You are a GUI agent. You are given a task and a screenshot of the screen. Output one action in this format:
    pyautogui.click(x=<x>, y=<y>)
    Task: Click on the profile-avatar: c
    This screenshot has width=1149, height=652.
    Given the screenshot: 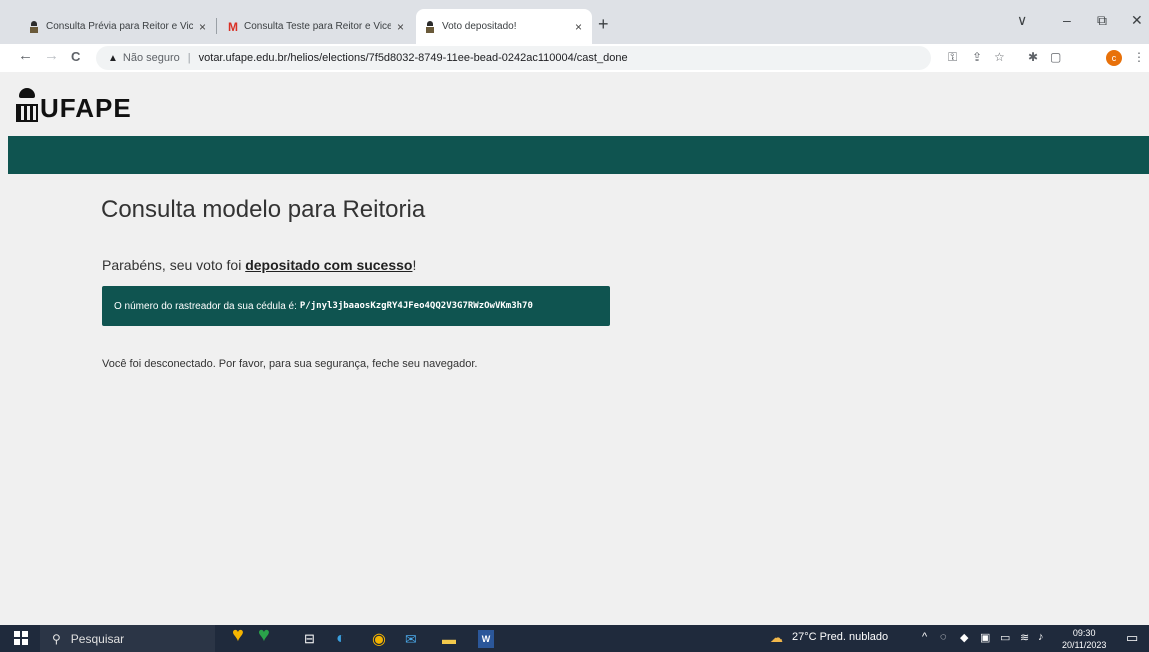 What is the action you would take?
    pyautogui.click(x=1114, y=58)
    